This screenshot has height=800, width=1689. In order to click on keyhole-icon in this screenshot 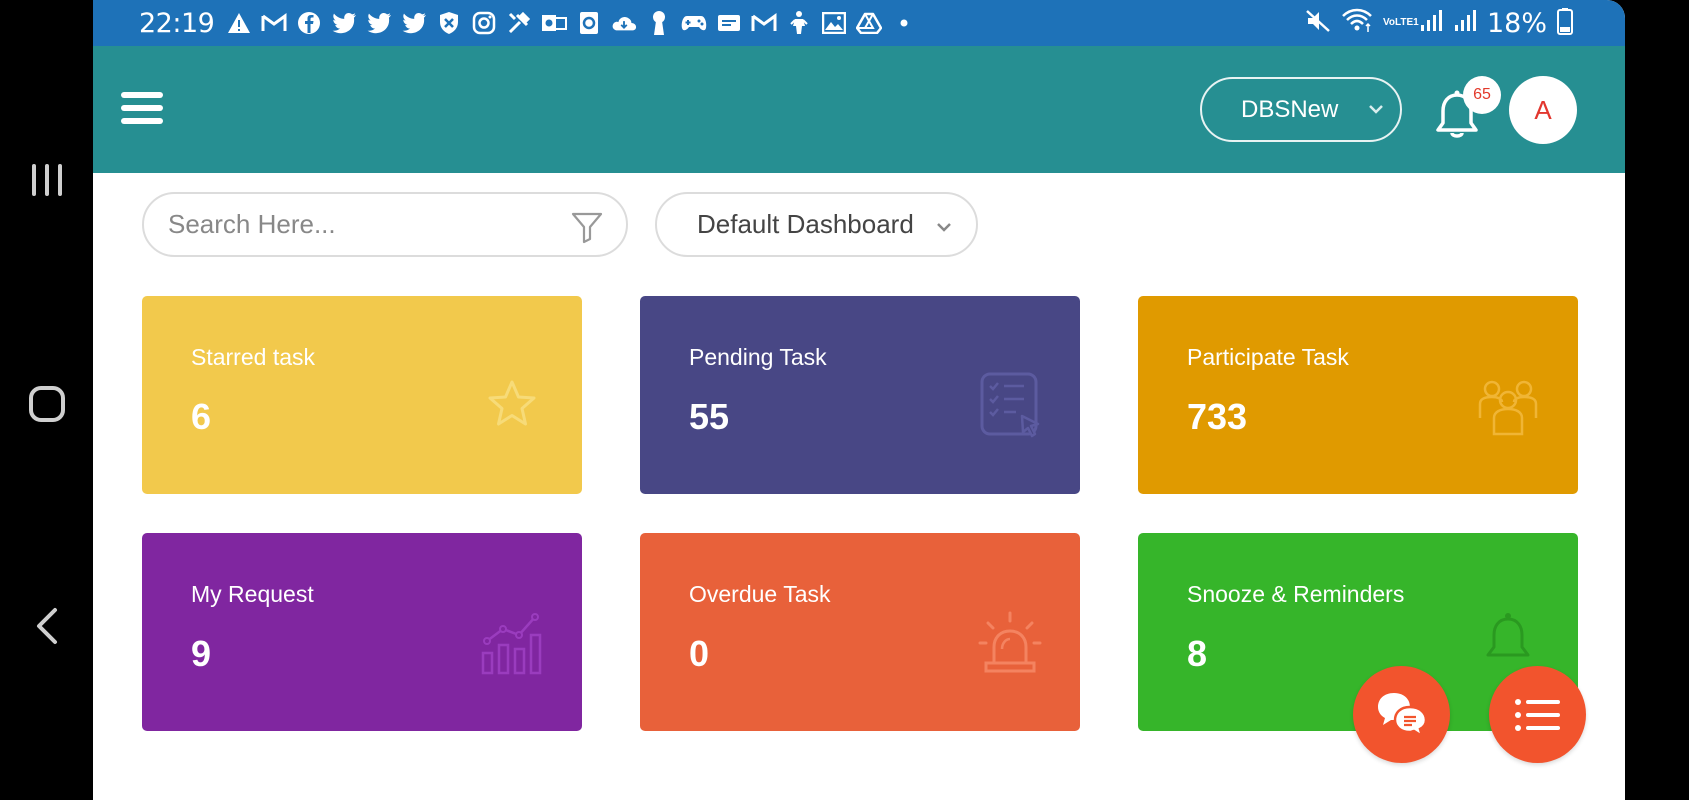, I will do `click(659, 23)`.